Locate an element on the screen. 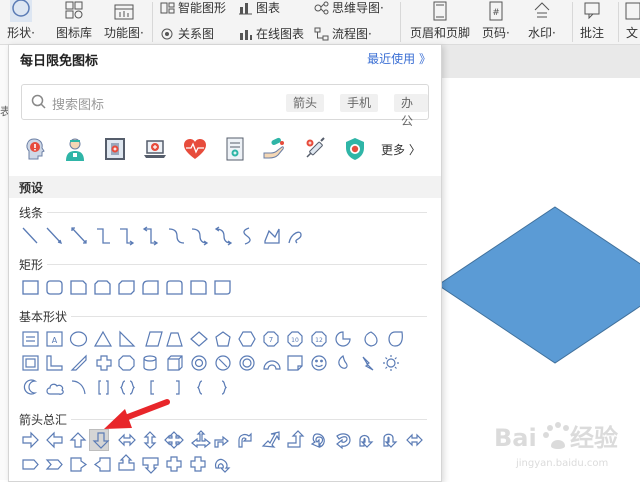 This screenshot has height=482, width=640. svg-text: Bai is located at coordinates (515, 438).